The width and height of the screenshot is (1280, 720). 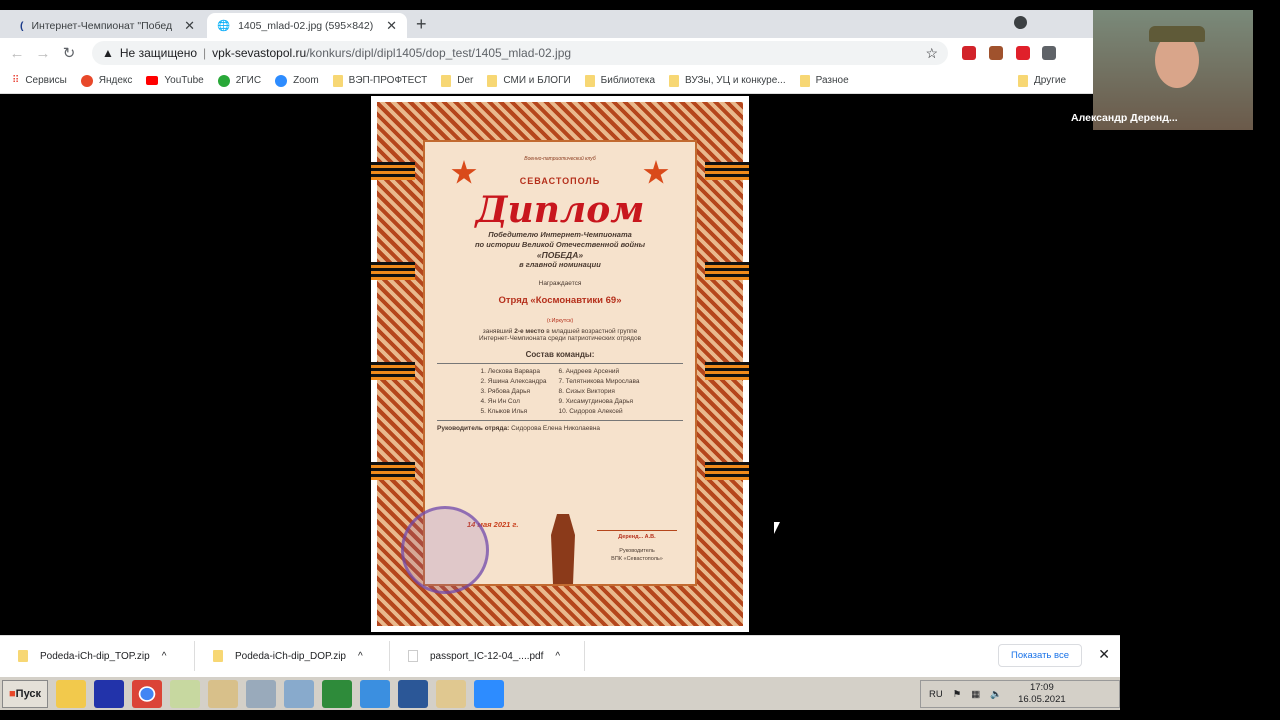 What do you see at coordinates (1020, 22) in the screenshot?
I see `tab-search-icon` at bounding box center [1020, 22].